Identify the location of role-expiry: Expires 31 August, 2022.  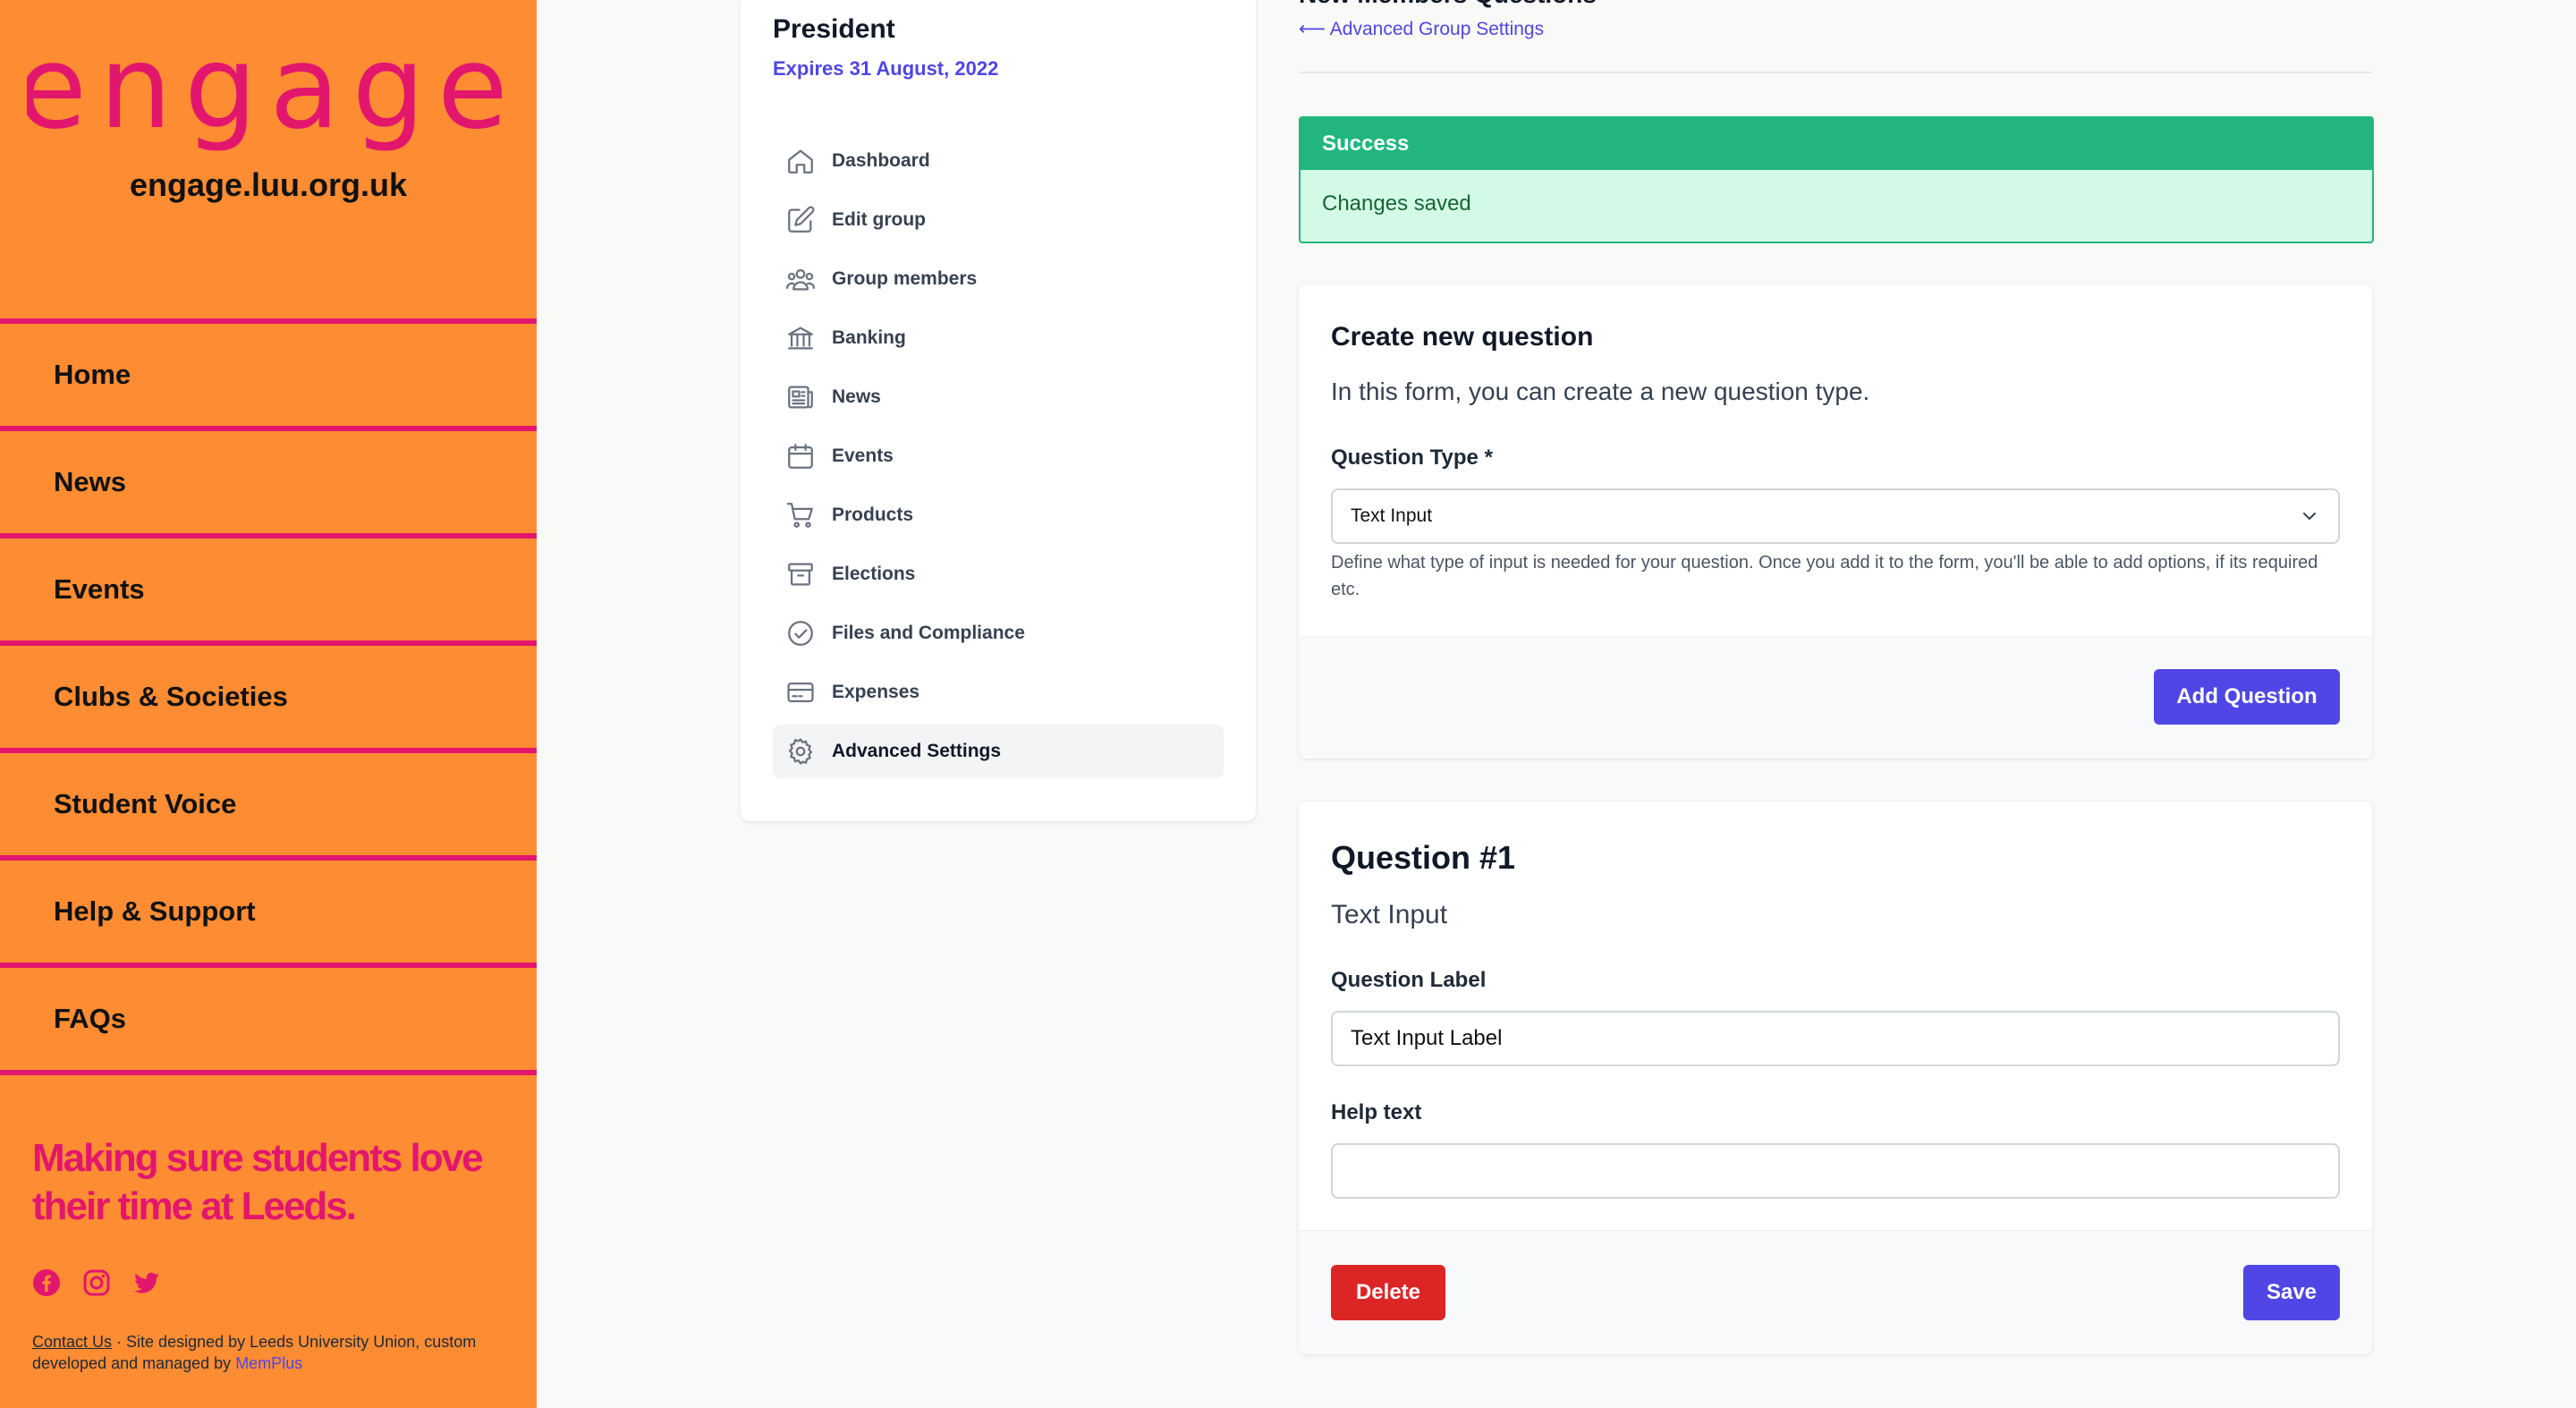
(886, 68).